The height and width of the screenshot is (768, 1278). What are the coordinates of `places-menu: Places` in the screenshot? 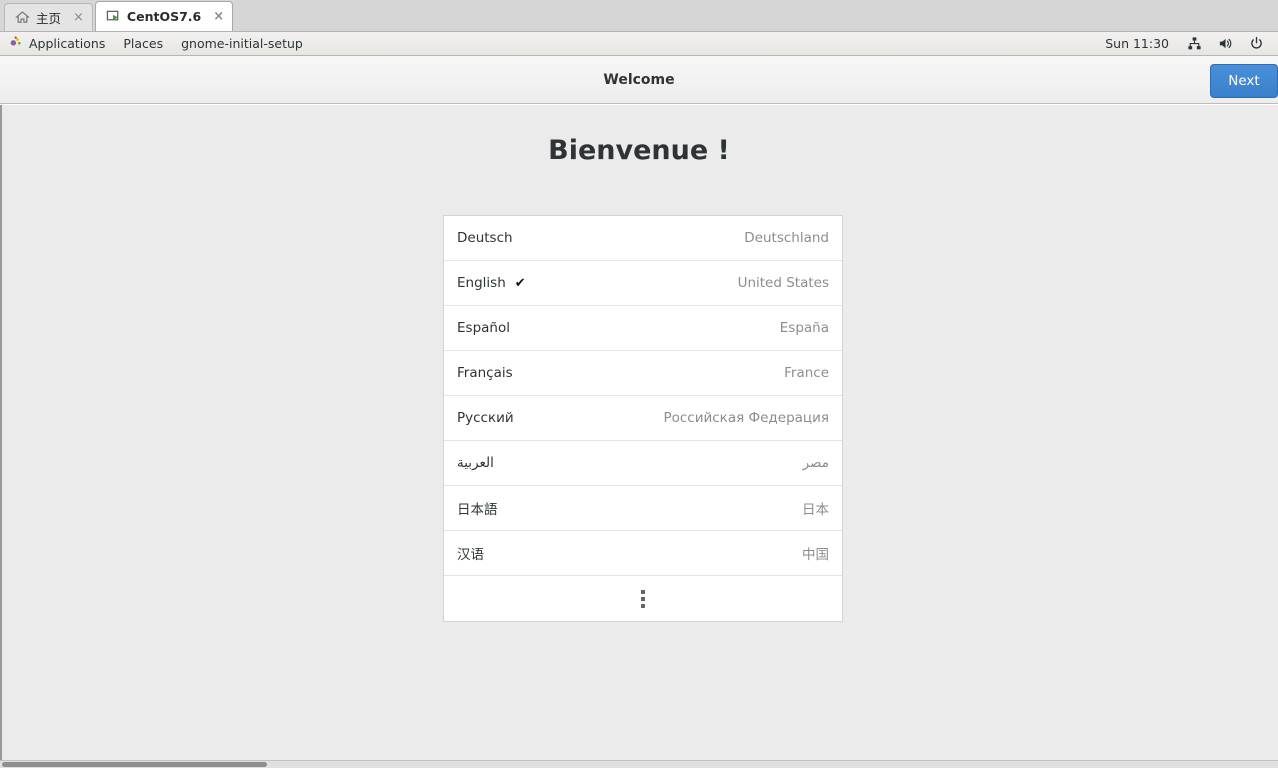 It's located at (143, 43).